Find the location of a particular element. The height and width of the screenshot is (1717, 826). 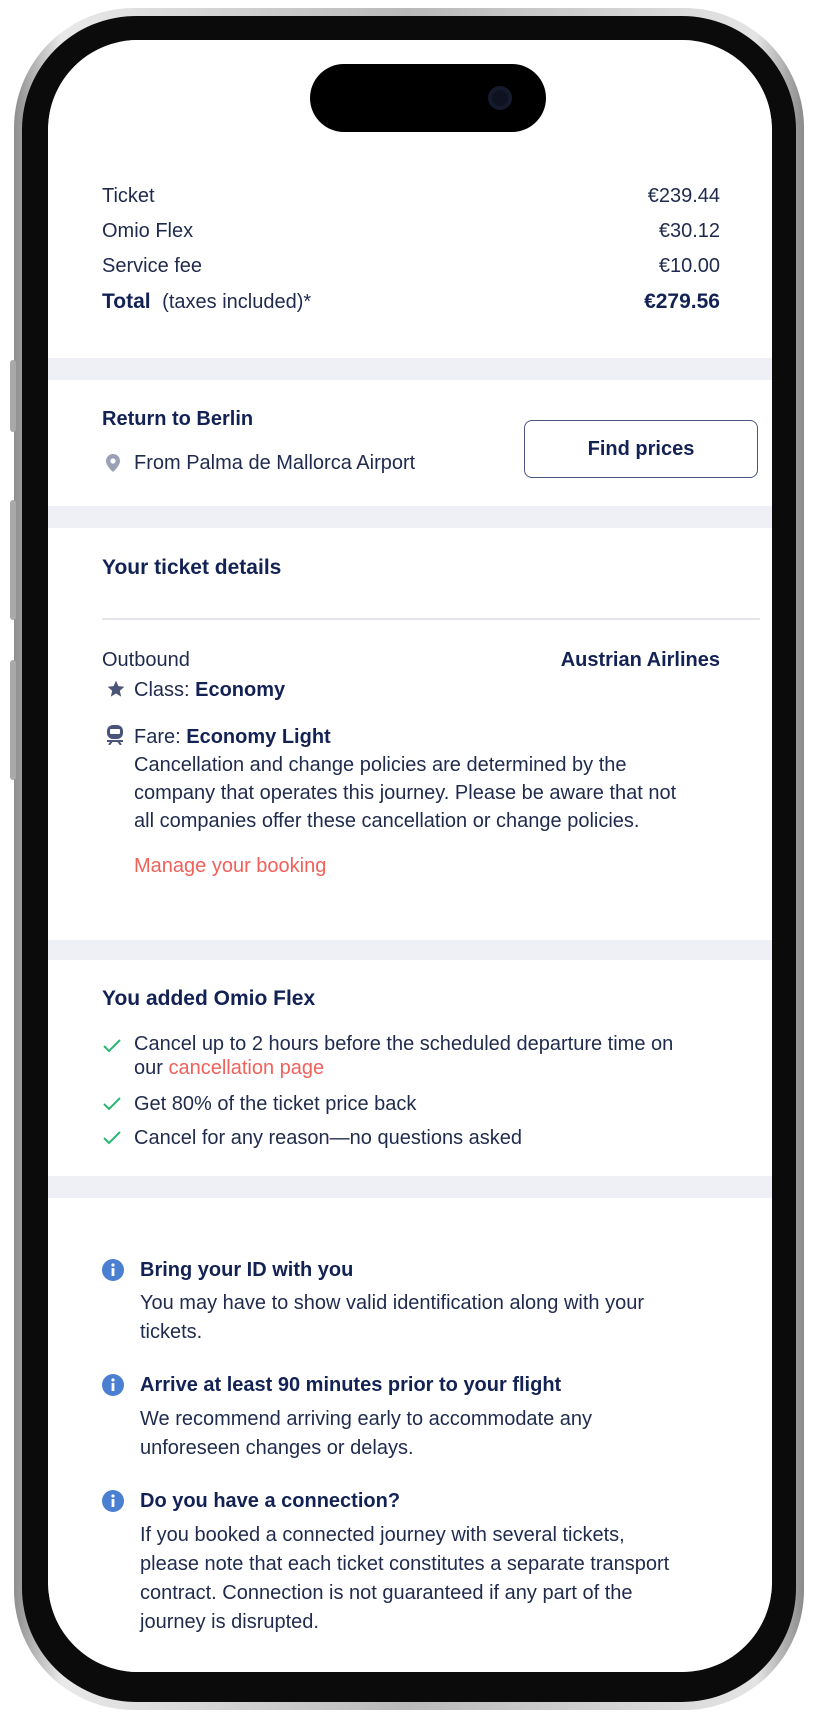

side-button-action is located at coordinates (13, 396).